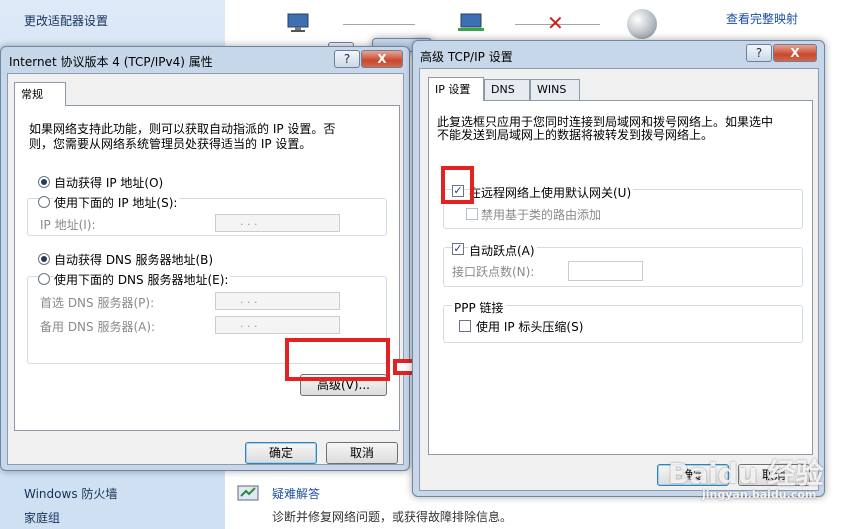 This screenshot has height=529, width=867. What do you see at coordinates (277, 301) in the screenshot?
I see `preferred-dns-field: . . .` at bounding box center [277, 301].